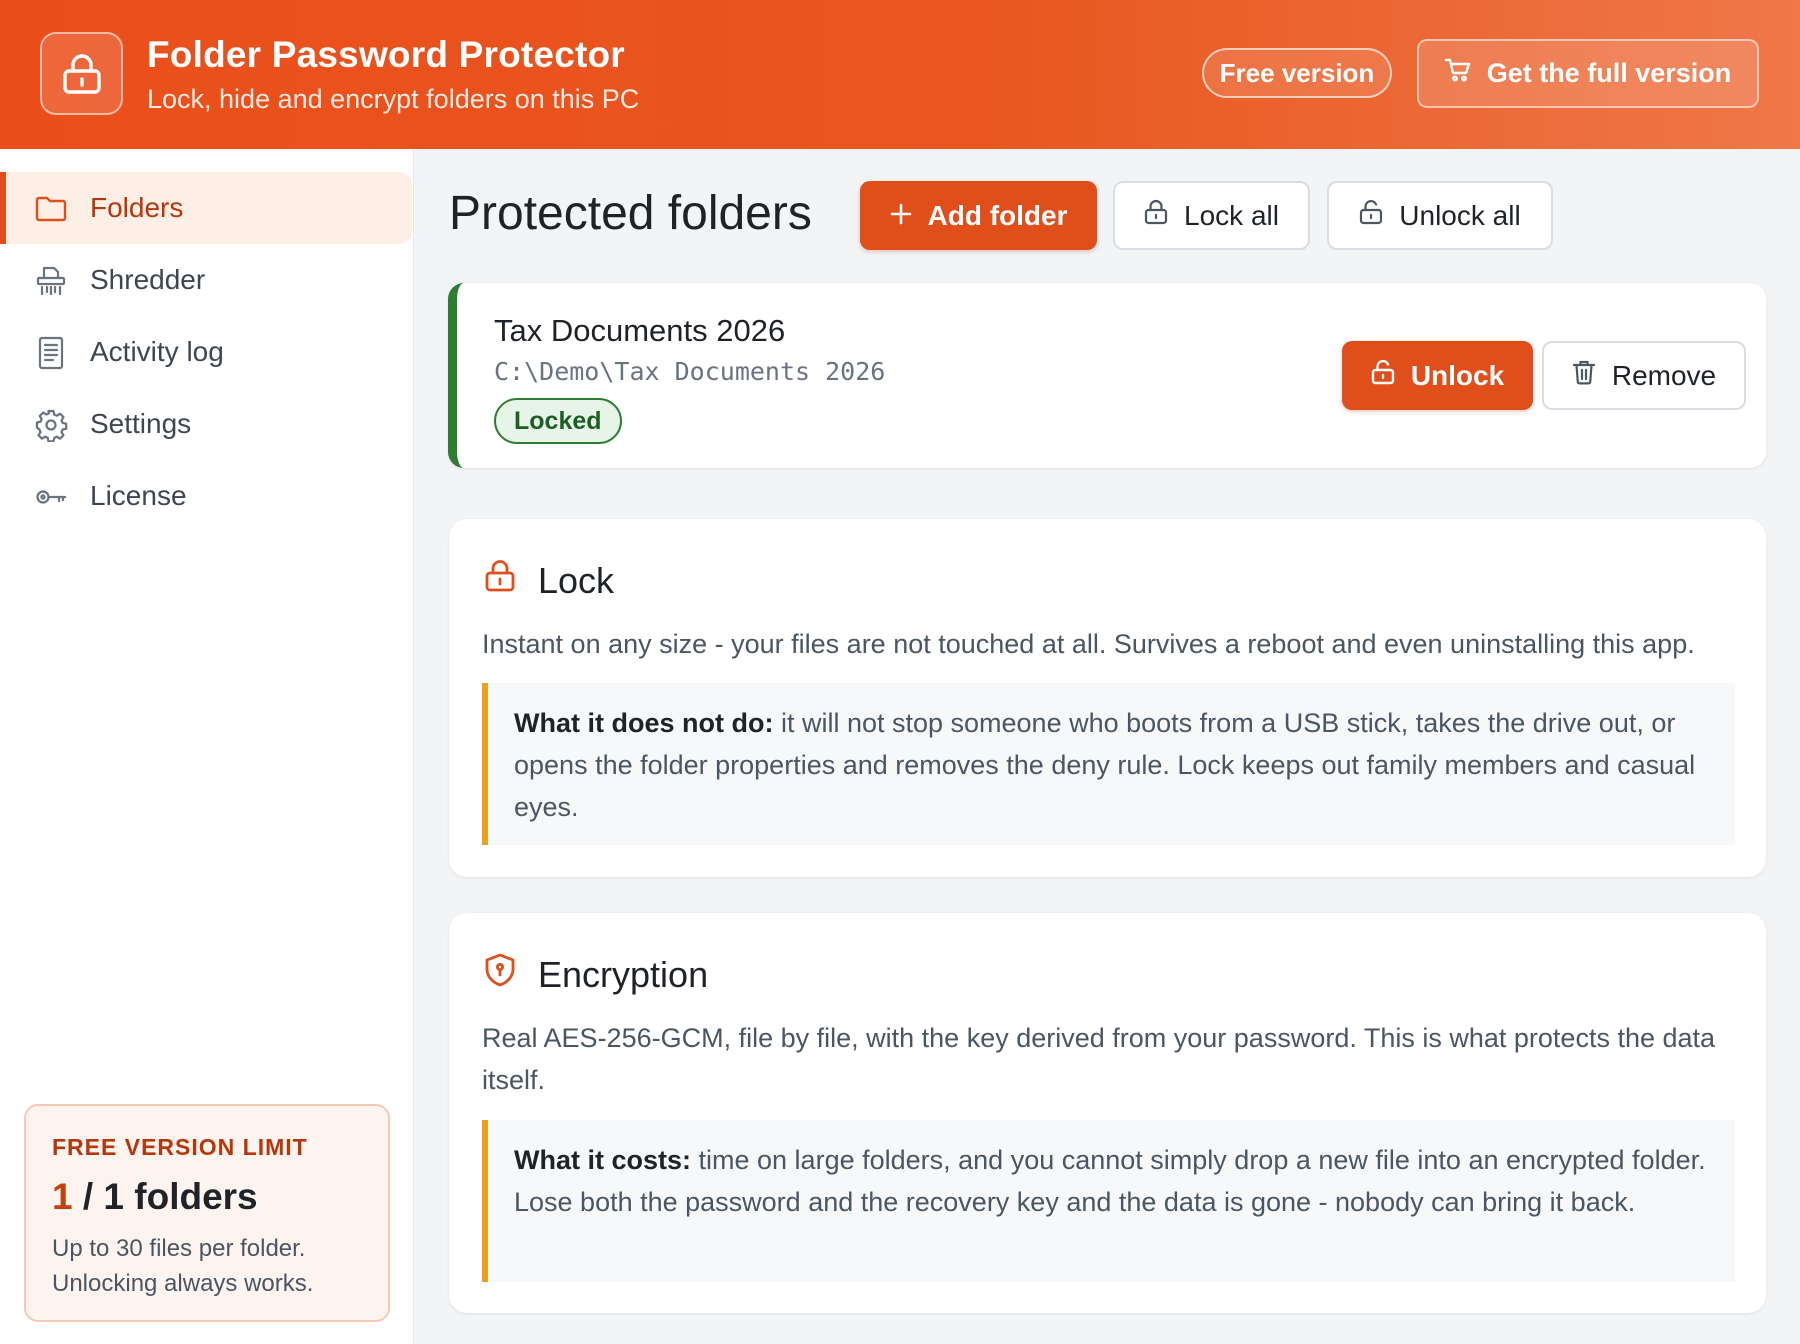 The width and height of the screenshot is (1800, 1344). Describe the element at coordinates (1231, 215) in the screenshot. I see `lock-all-label: Lock all` at that location.